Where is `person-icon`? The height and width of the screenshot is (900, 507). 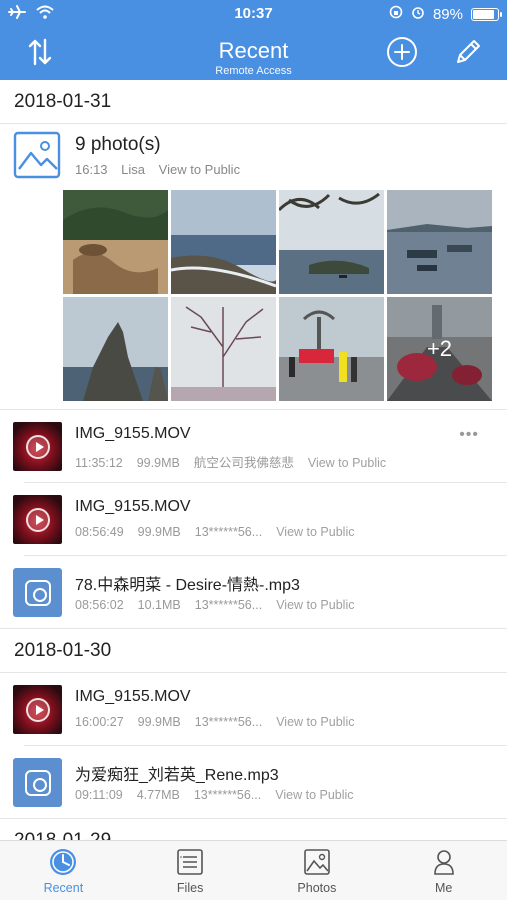 person-icon is located at coordinates (444, 862).